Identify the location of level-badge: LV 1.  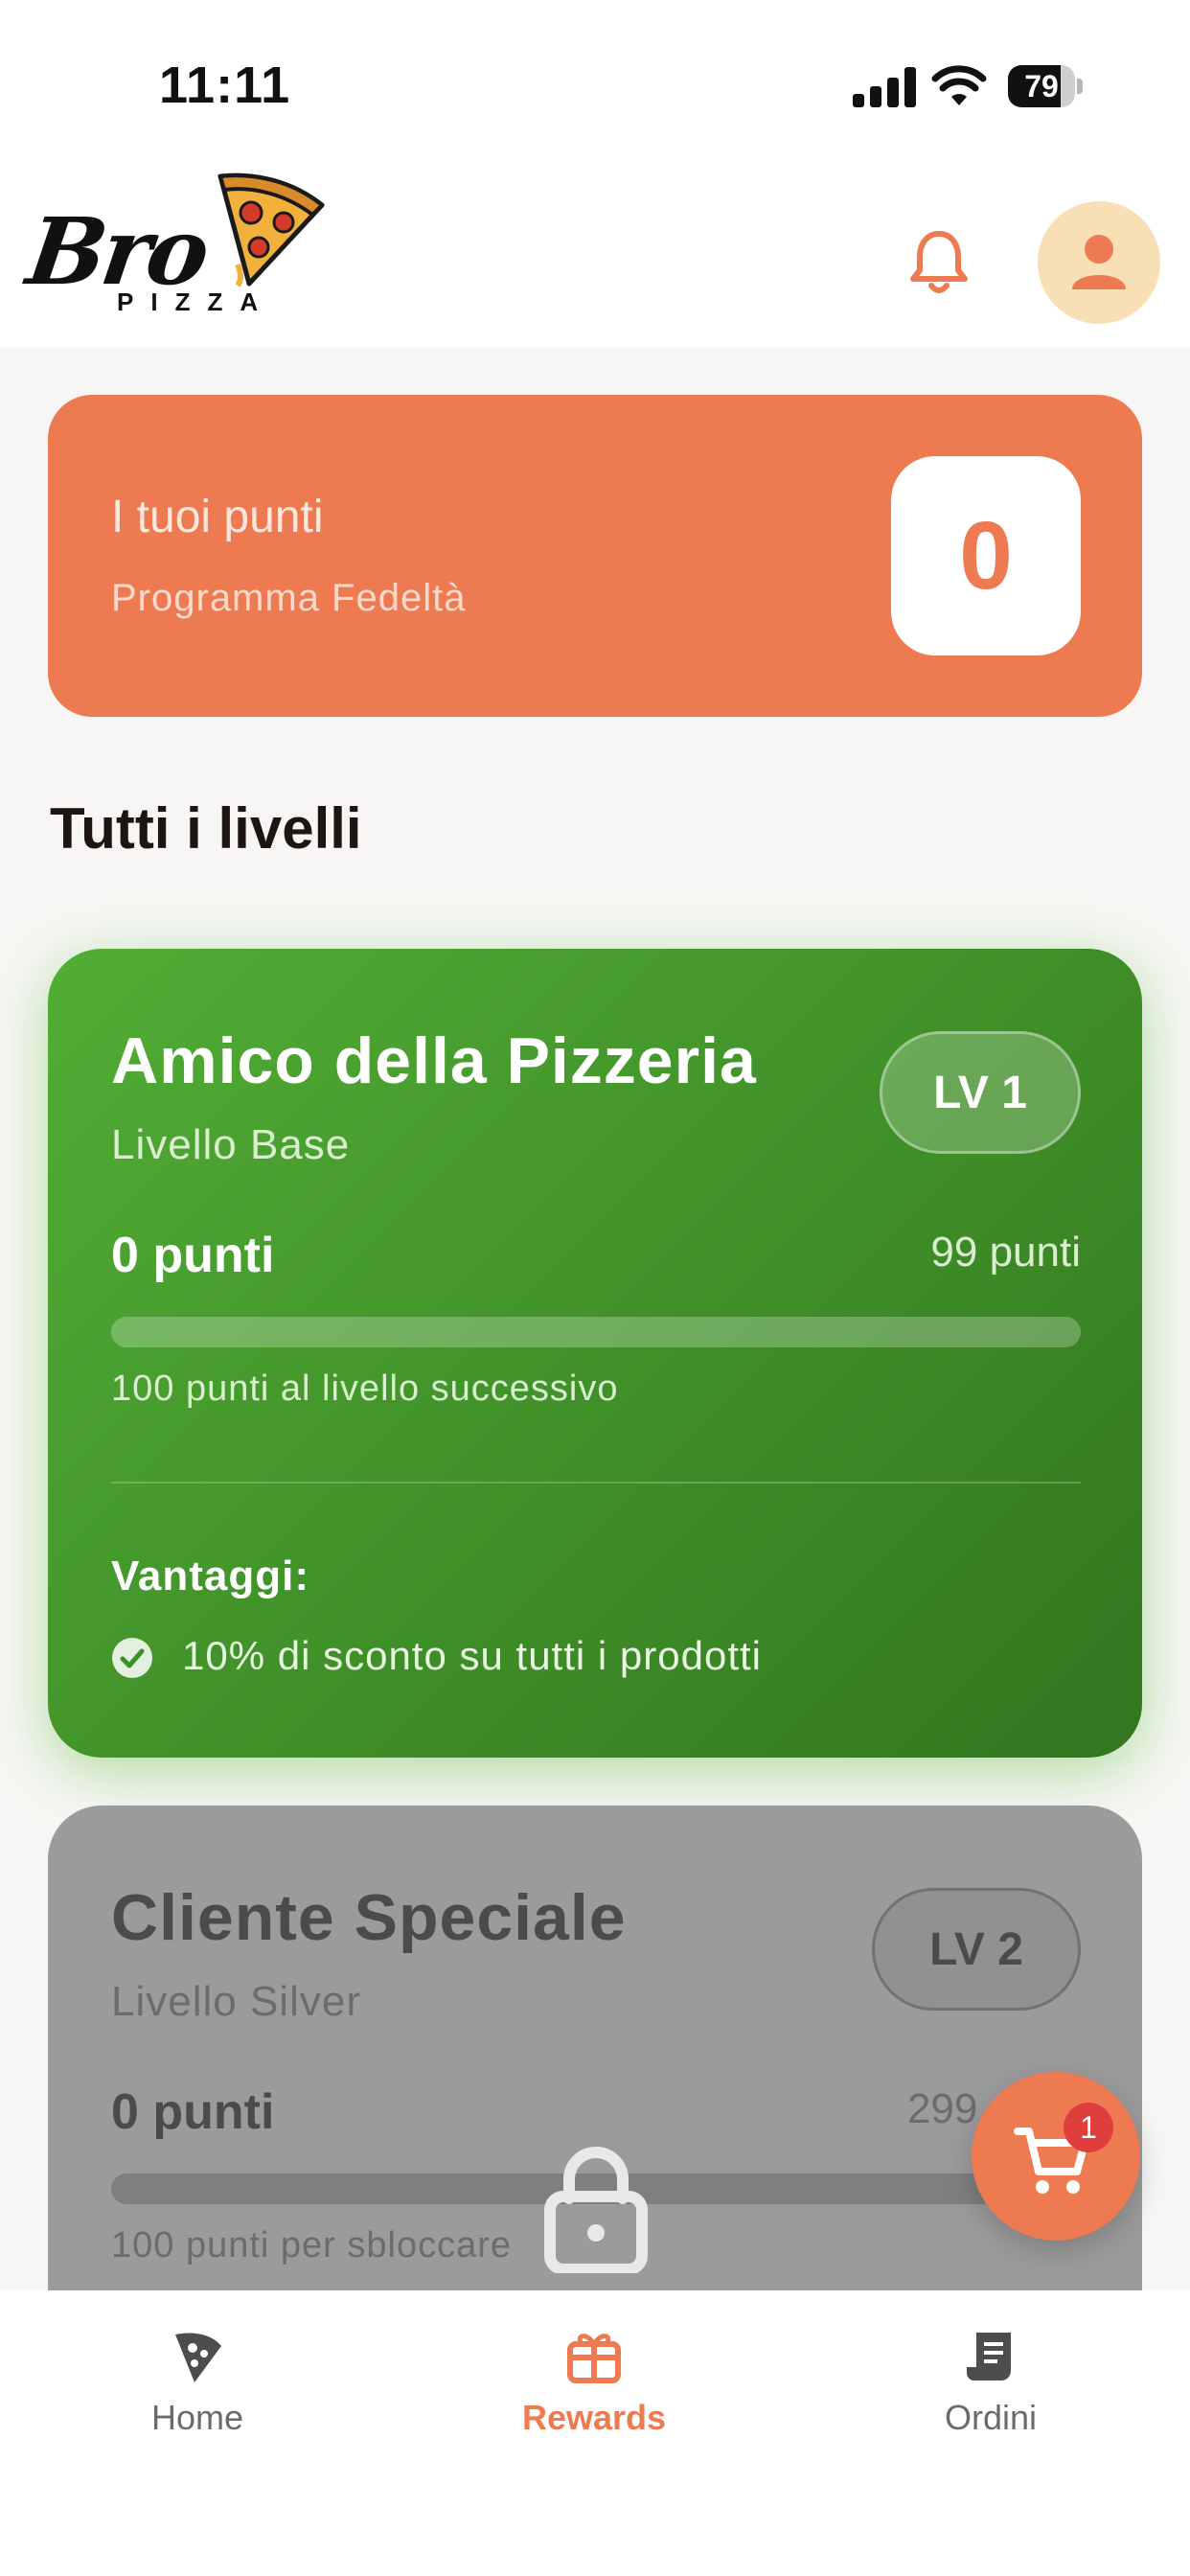
(981, 1092).